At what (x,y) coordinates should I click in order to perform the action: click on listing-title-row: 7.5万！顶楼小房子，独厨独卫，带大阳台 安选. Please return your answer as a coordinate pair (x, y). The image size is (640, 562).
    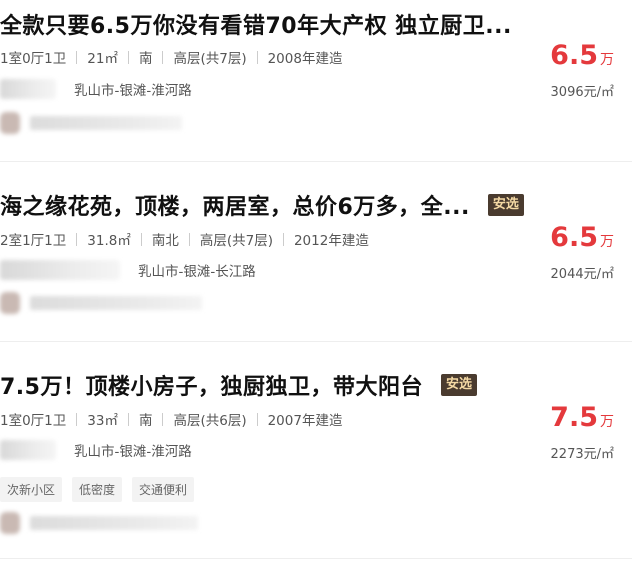
    Looking at the image, I should click on (238, 385).